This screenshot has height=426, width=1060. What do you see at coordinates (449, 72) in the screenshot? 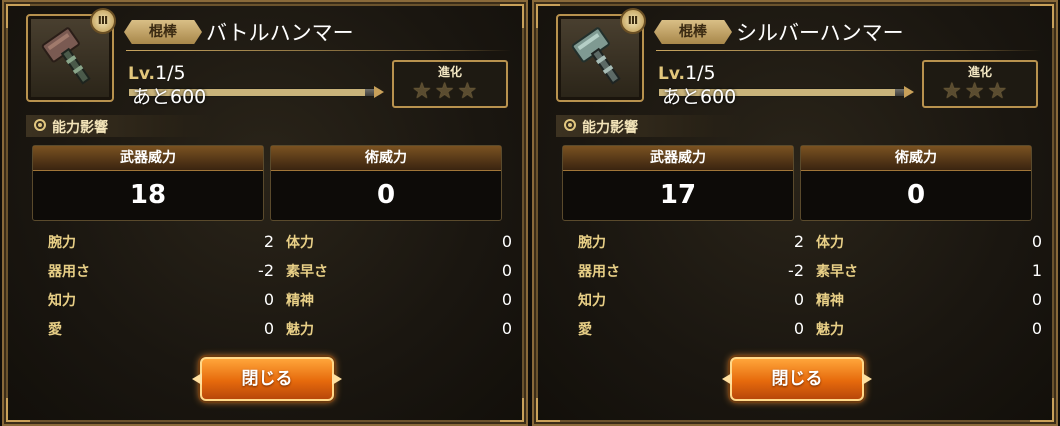
I see `evolution-title: 進化` at bounding box center [449, 72].